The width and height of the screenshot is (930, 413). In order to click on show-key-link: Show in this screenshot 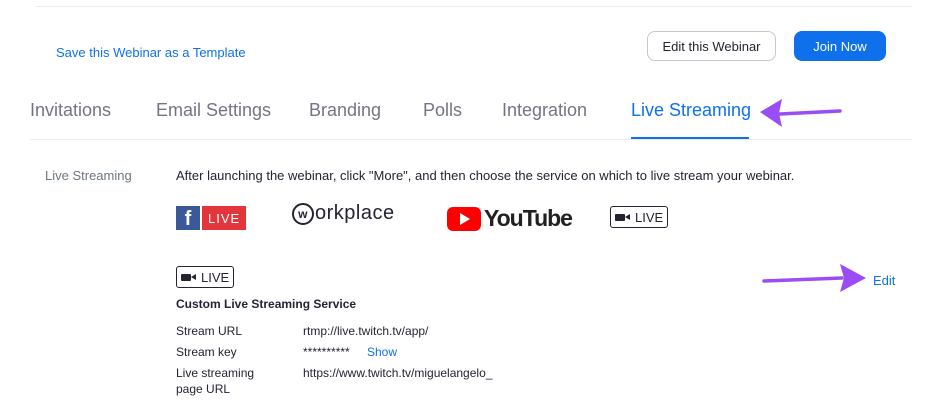, I will do `click(382, 352)`.